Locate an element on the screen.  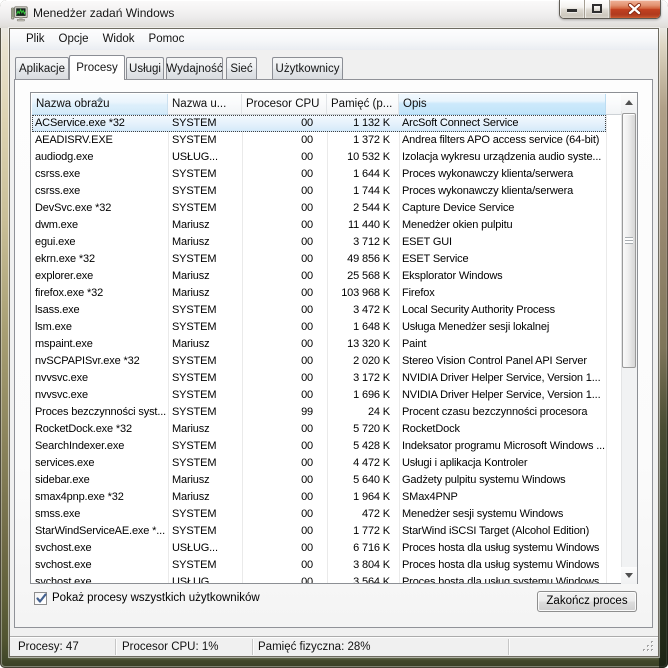
column-header: Procesor CPU is located at coordinates (284, 104).